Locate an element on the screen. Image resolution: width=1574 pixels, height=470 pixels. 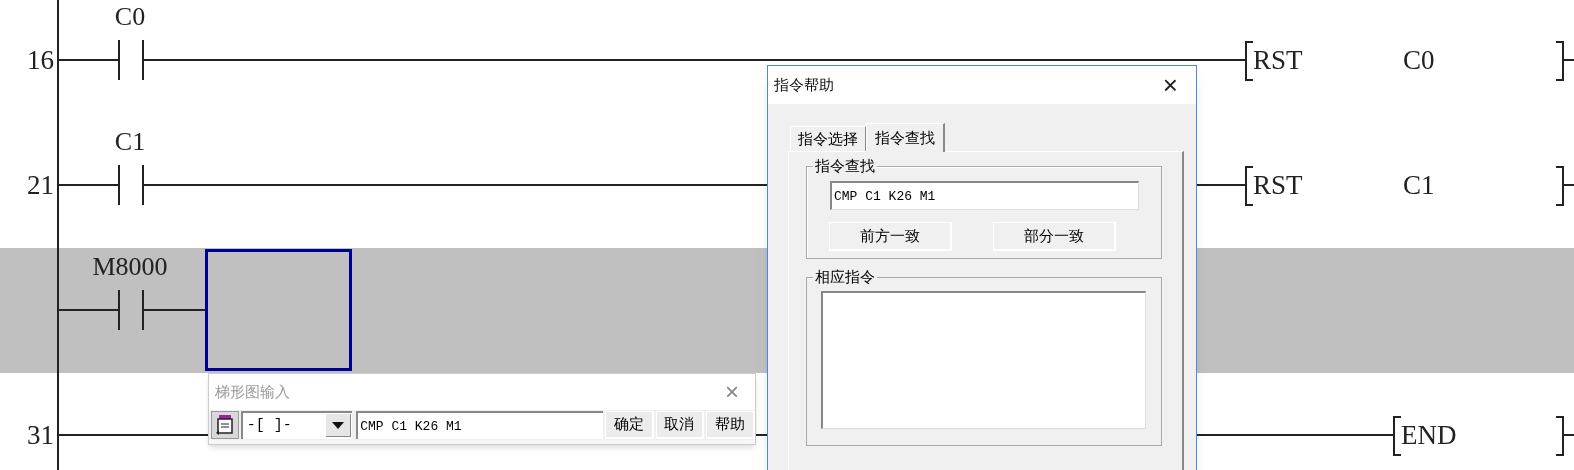
insert-mode-button is located at coordinates (225, 425).